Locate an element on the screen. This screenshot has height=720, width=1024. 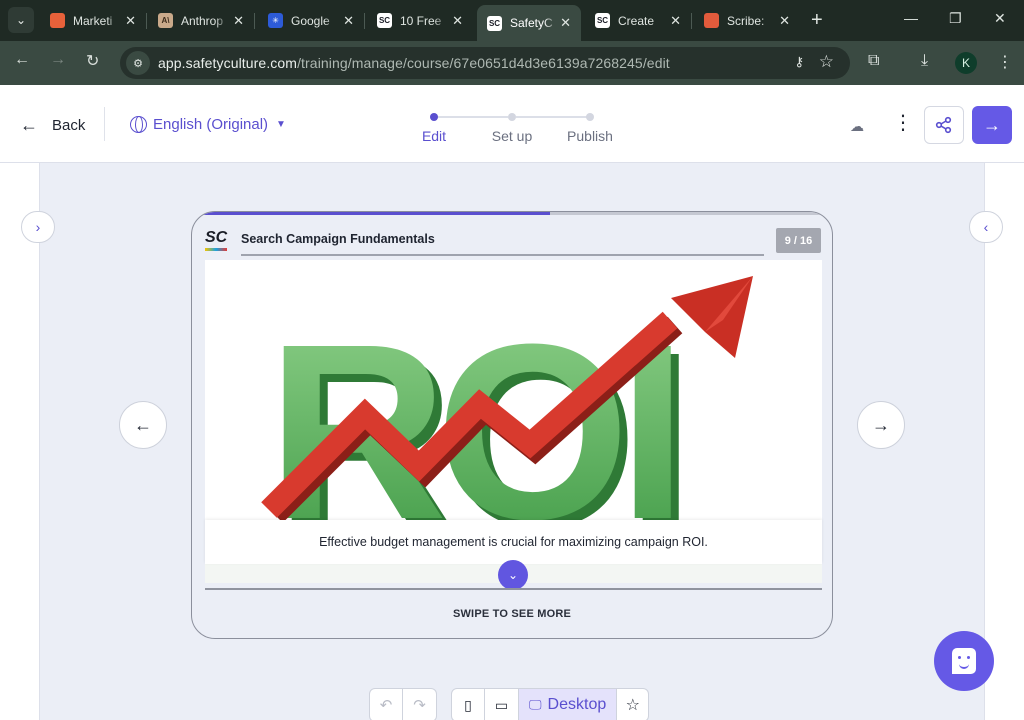
phone-icon: ▯ is located at coordinates (468, 704).